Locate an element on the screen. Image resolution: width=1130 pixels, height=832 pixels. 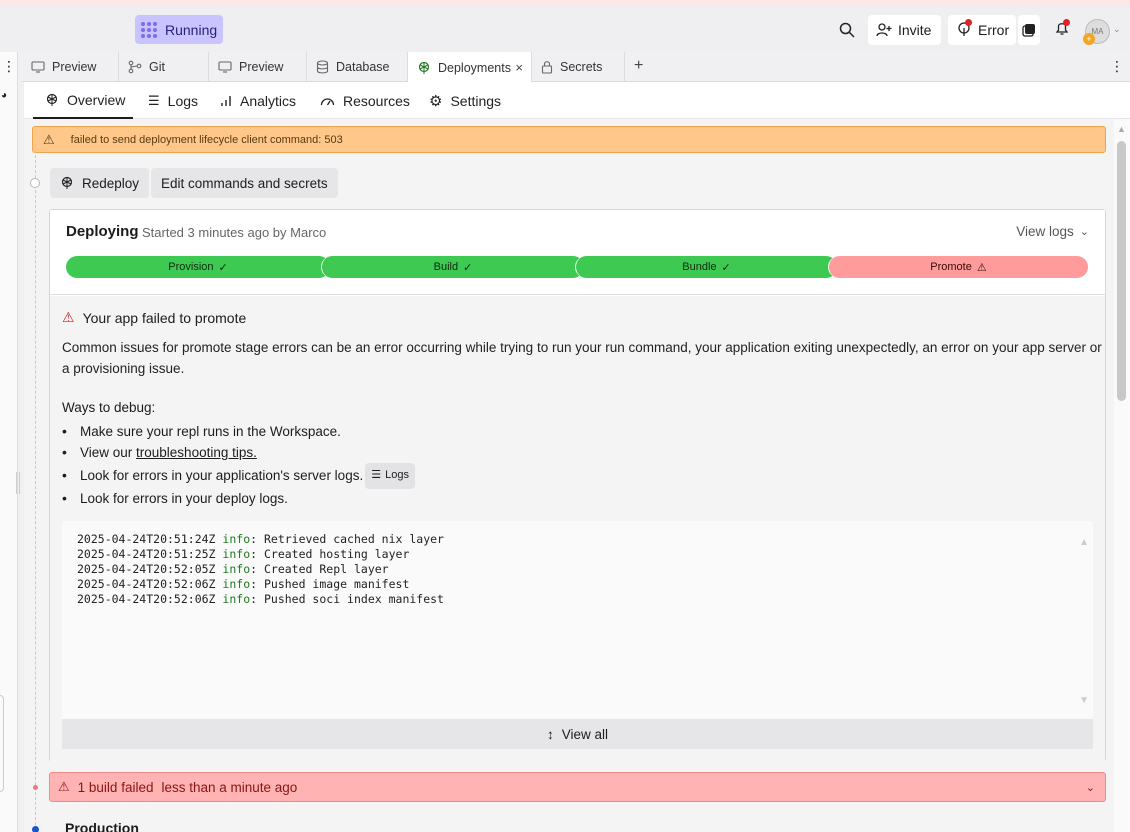
subtab-overview: Overview is located at coordinates (83, 100).